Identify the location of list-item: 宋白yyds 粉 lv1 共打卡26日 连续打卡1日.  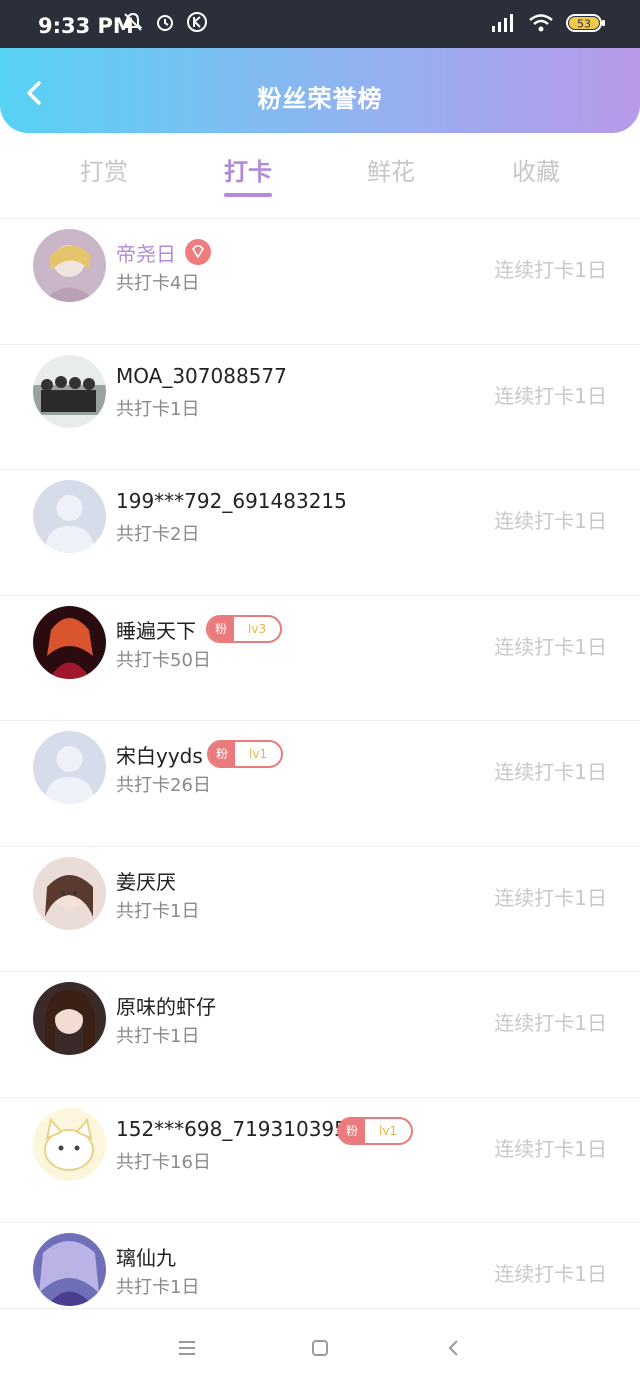
(320, 783).